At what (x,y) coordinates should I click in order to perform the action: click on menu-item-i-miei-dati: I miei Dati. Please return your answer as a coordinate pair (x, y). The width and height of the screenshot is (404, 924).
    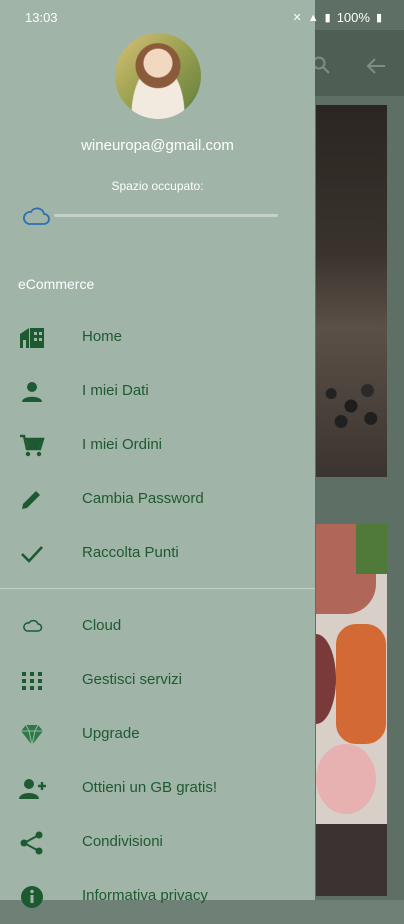
    Looking at the image, I should click on (157, 392).